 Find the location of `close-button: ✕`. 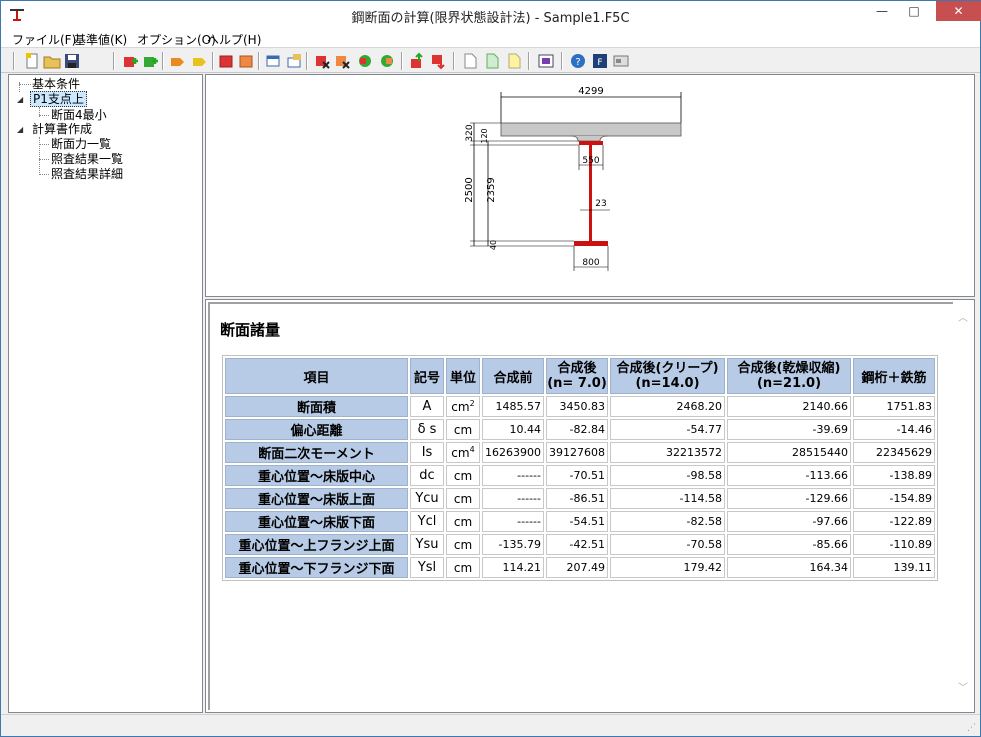

close-button: ✕ is located at coordinates (958, 11).